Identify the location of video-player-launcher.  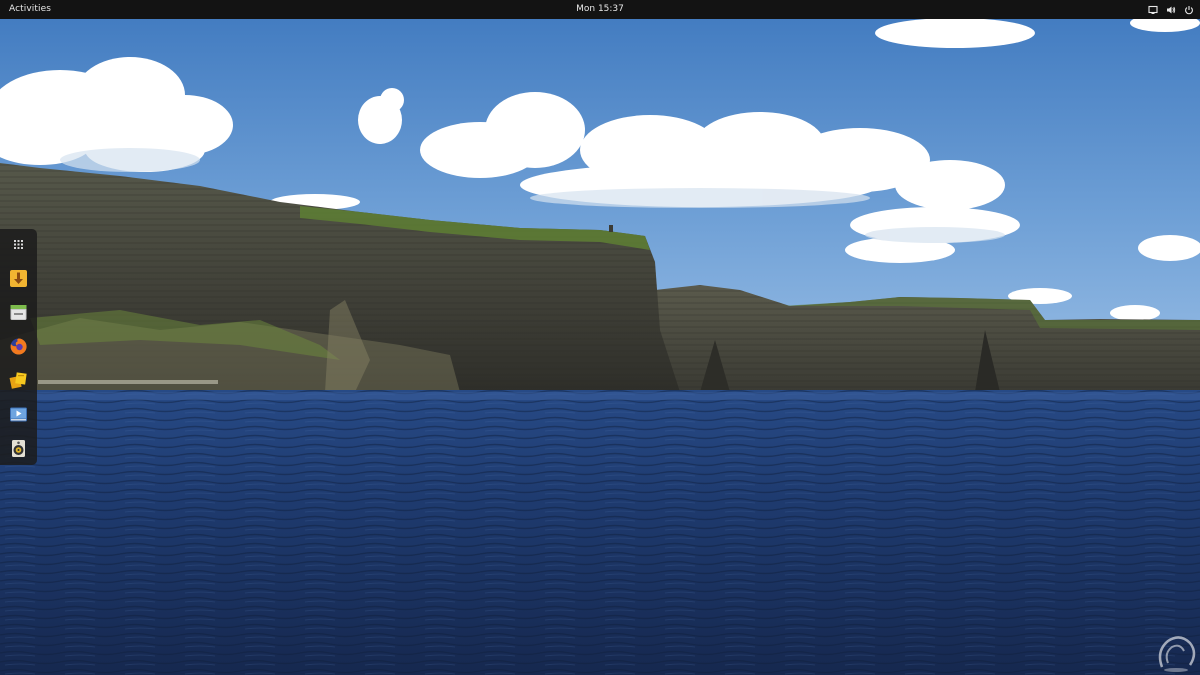
(18, 414).